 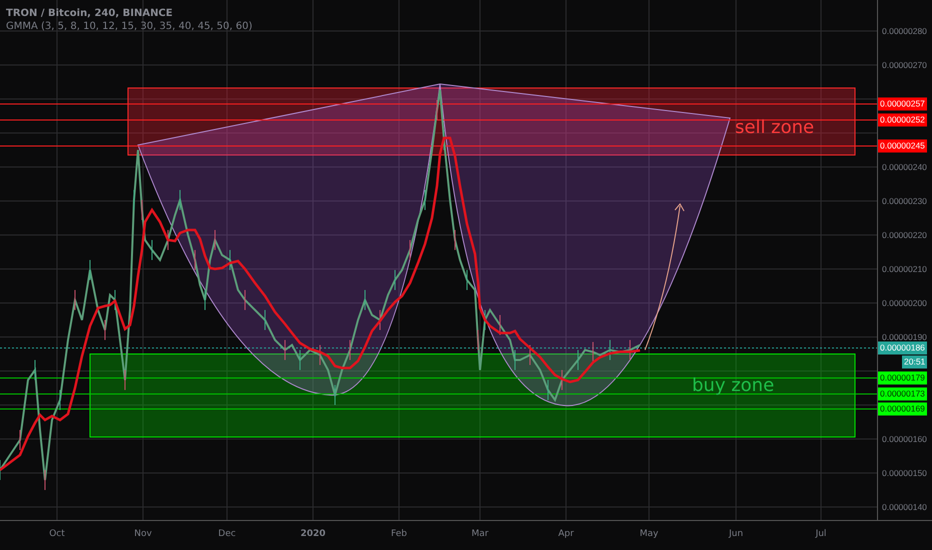 What do you see at coordinates (902, 146) in the screenshot?
I see `price-label: 0.00000245` at bounding box center [902, 146].